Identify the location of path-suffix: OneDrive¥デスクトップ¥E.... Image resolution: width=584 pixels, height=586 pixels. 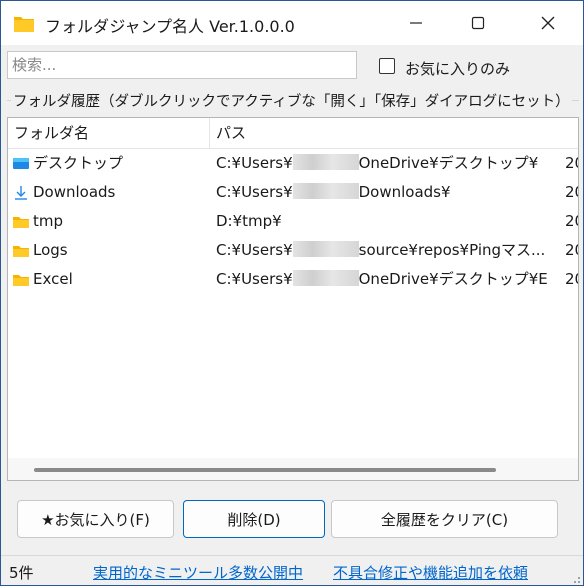
(453, 279).